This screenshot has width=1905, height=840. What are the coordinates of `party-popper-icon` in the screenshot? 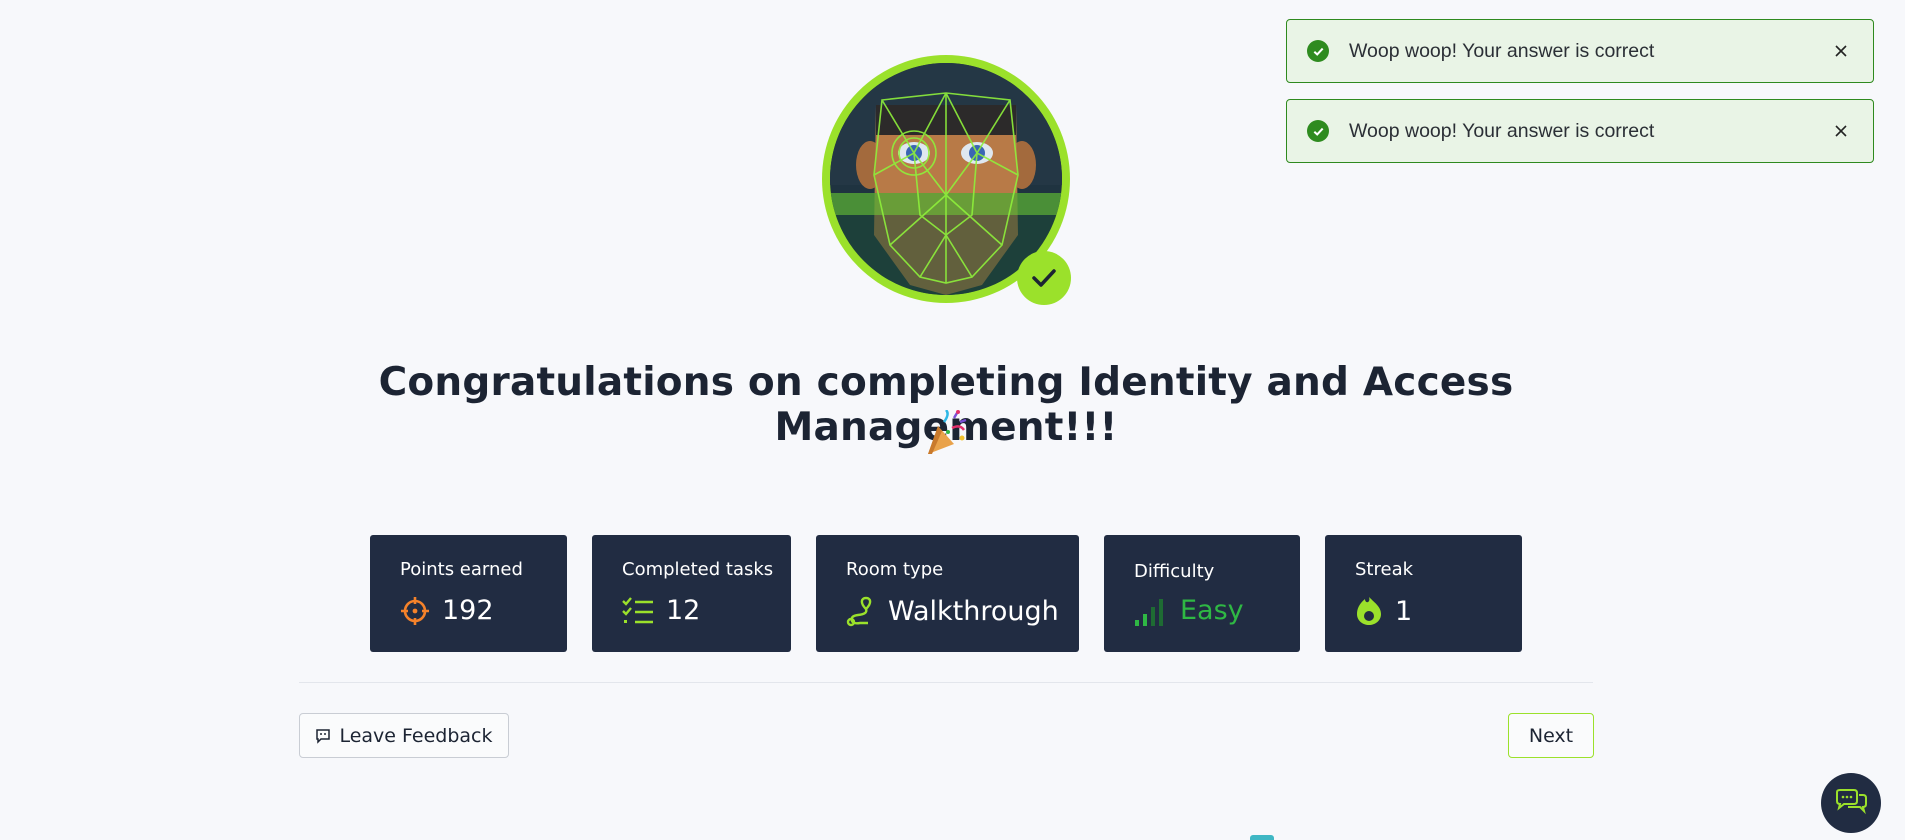 It's located at (946, 433).